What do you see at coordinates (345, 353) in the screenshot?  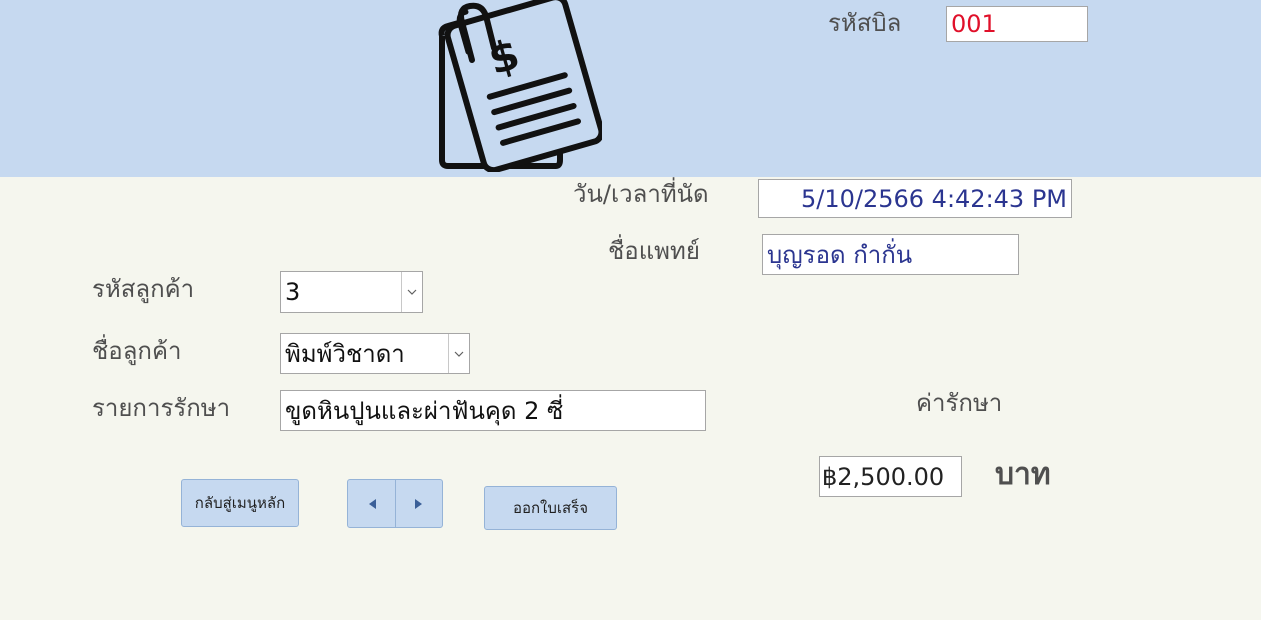 I see `customer-name-value: พิมพ์วิชาดา` at bounding box center [345, 353].